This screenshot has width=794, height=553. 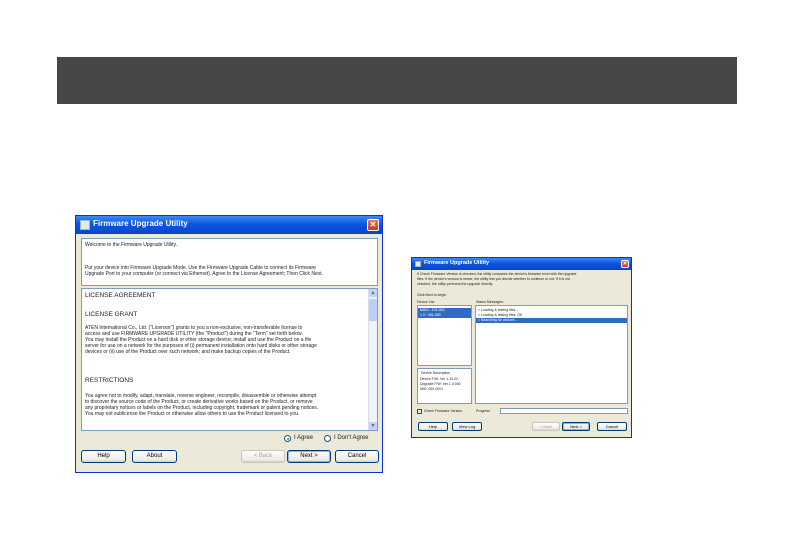 What do you see at coordinates (426, 302) in the screenshot?
I see `device-list-label: Device List:` at bounding box center [426, 302].